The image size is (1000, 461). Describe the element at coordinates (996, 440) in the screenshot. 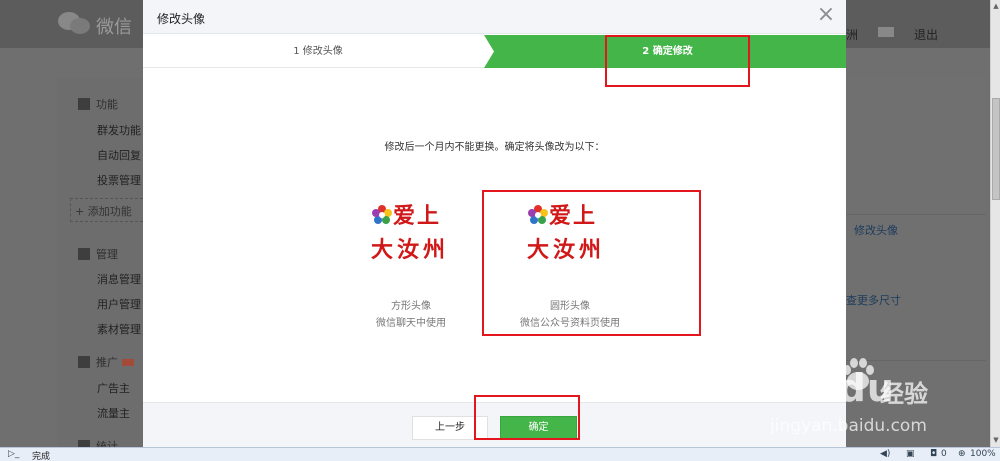

I see `scroll-down-icon: ▼` at that location.